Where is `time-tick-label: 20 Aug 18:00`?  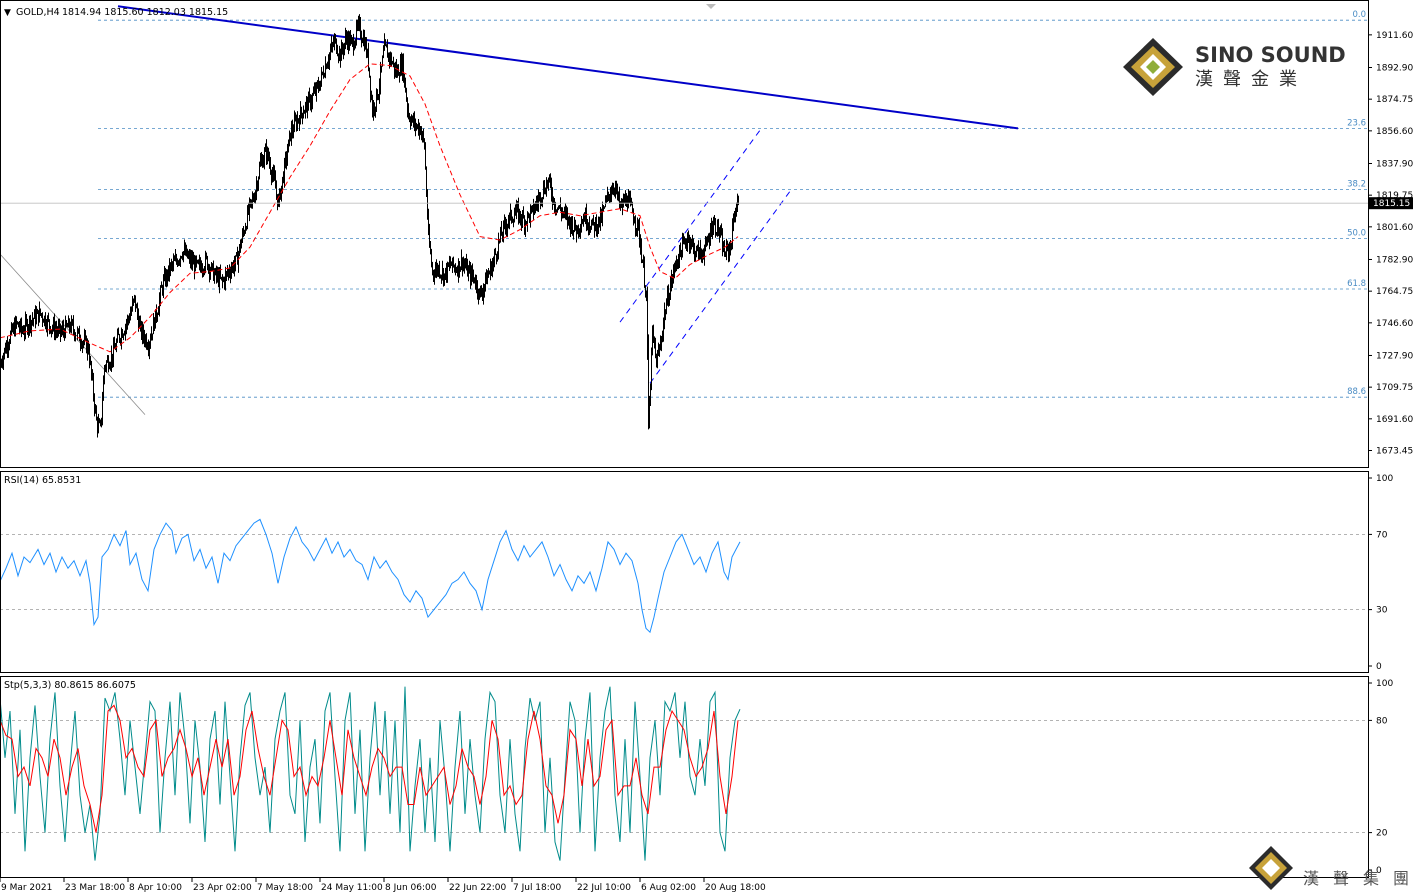
time-tick-label: 20 Aug 18:00 is located at coordinates (735, 888).